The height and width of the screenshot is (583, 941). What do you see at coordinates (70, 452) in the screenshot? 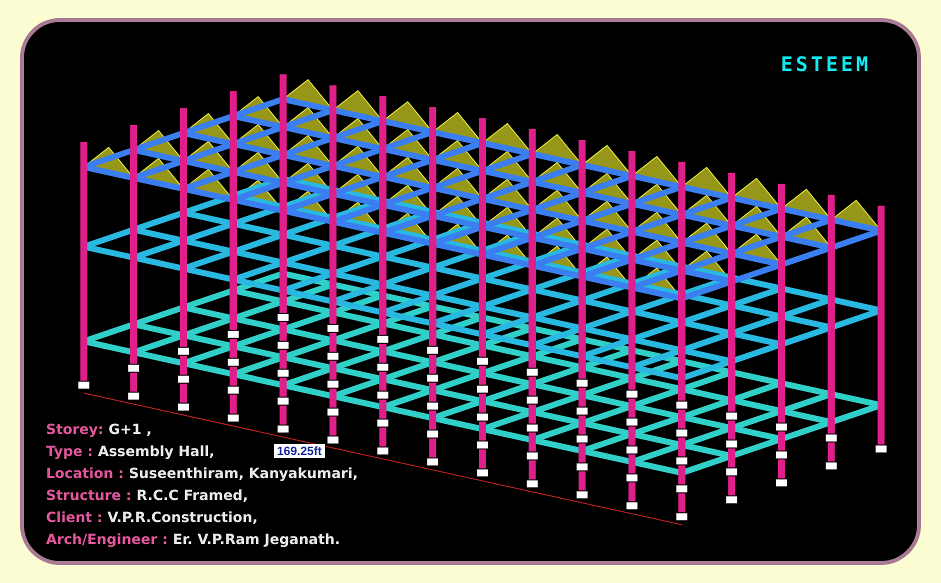
I see `info-label: Type :` at bounding box center [70, 452].